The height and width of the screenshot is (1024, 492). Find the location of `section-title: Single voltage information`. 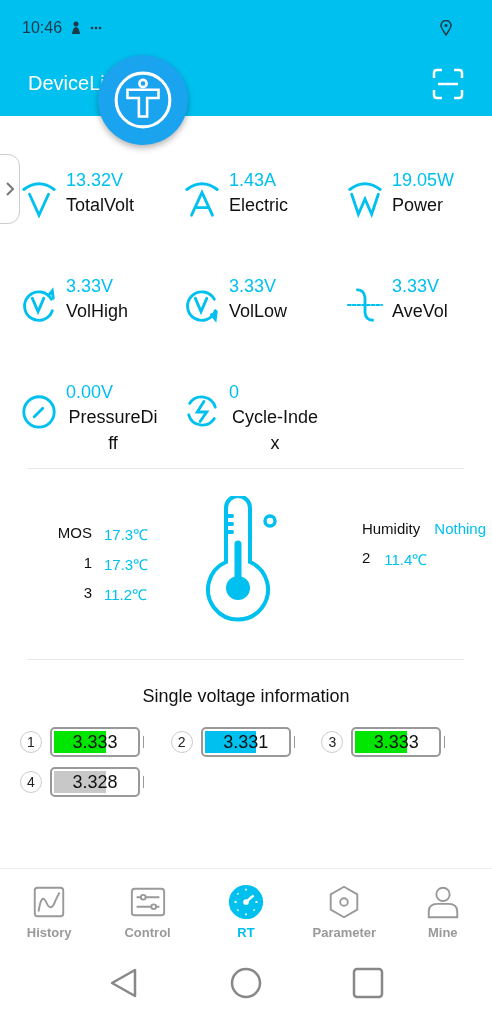

section-title: Single voltage information is located at coordinates (246, 696).